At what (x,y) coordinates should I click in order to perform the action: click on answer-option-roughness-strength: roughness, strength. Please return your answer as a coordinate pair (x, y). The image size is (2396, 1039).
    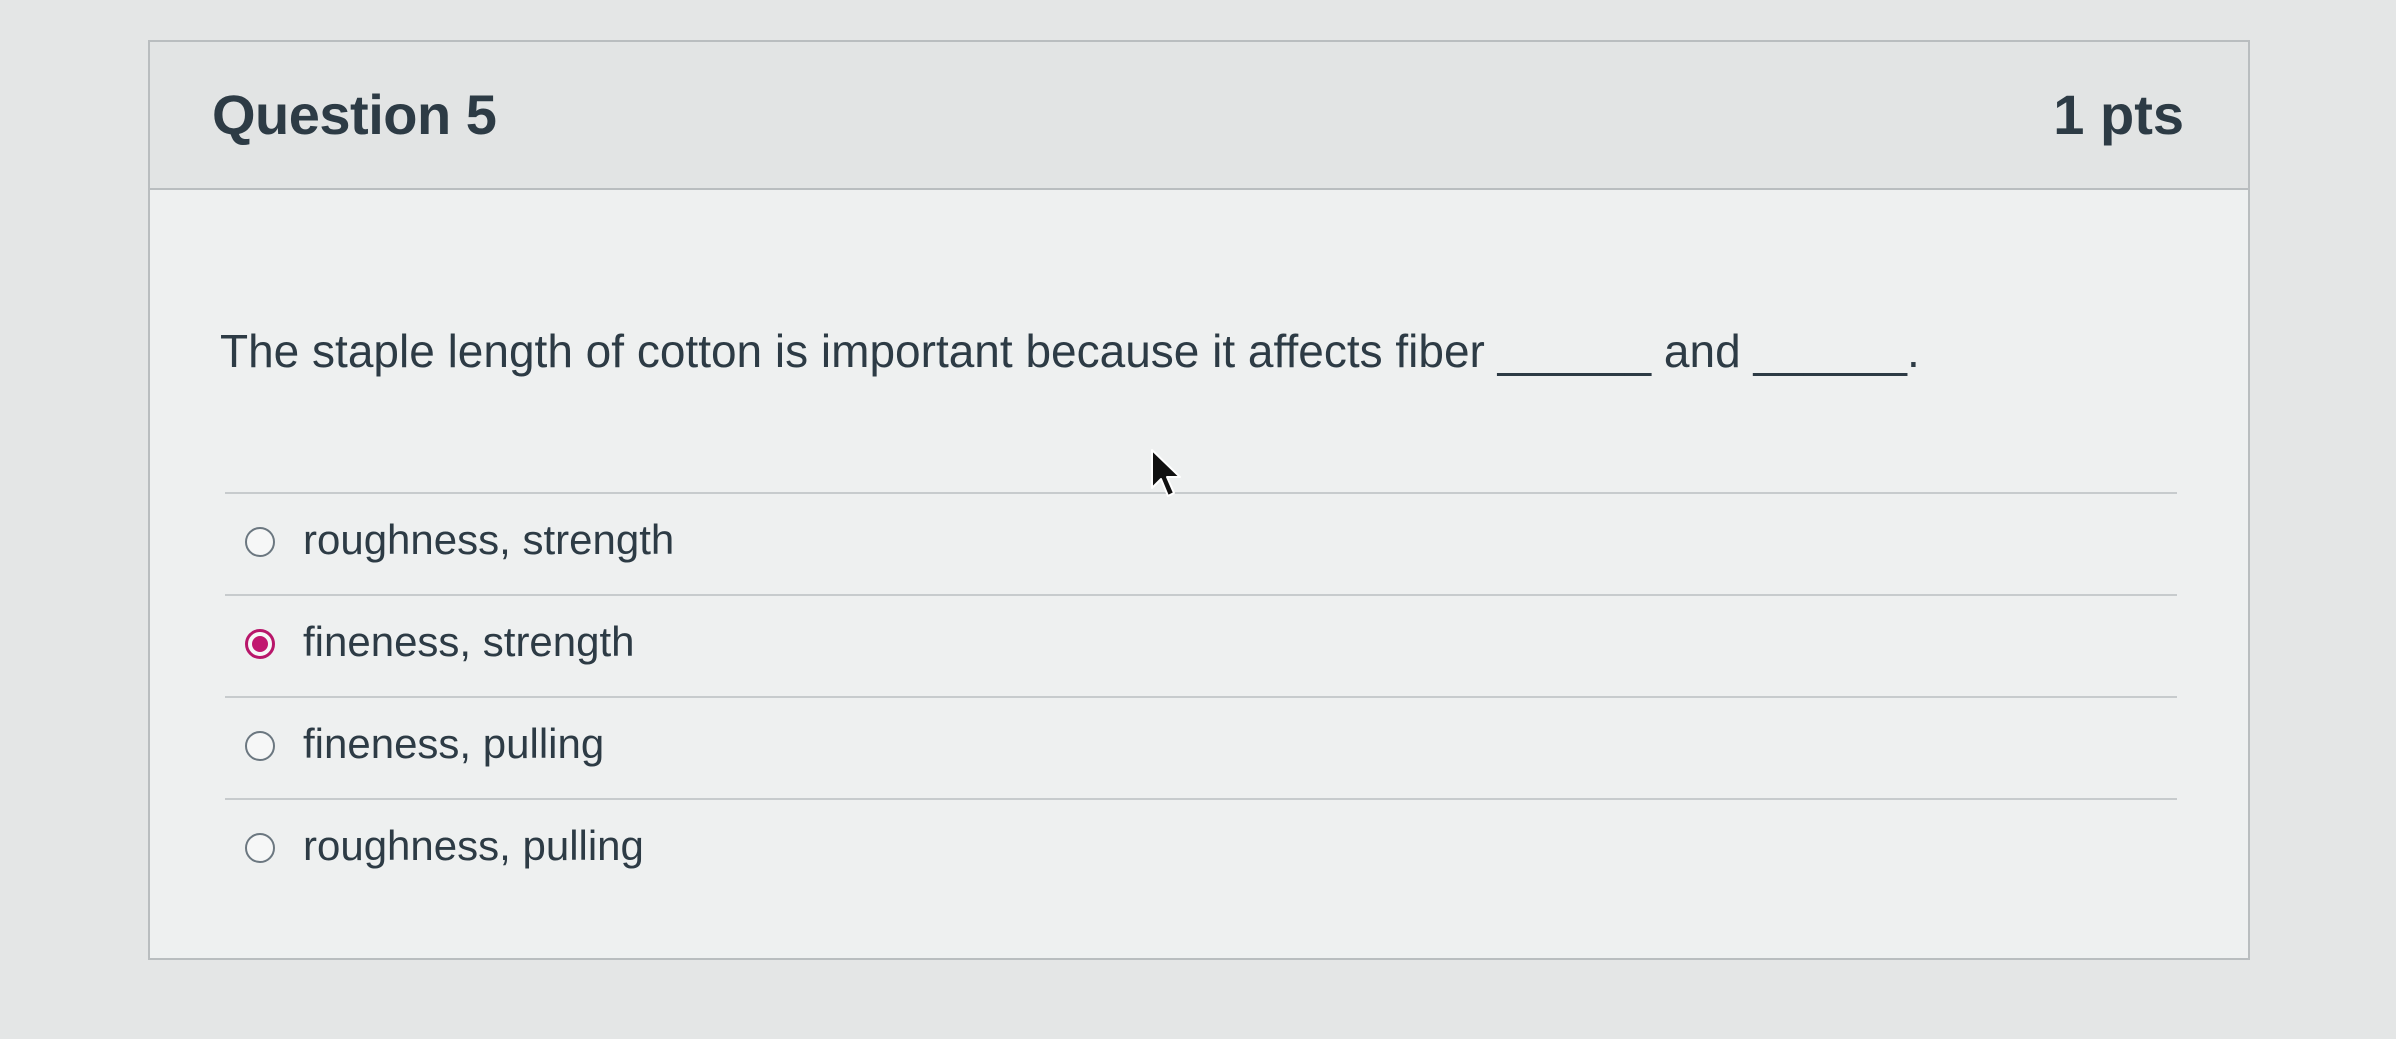
    Looking at the image, I should click on (1201, 545).